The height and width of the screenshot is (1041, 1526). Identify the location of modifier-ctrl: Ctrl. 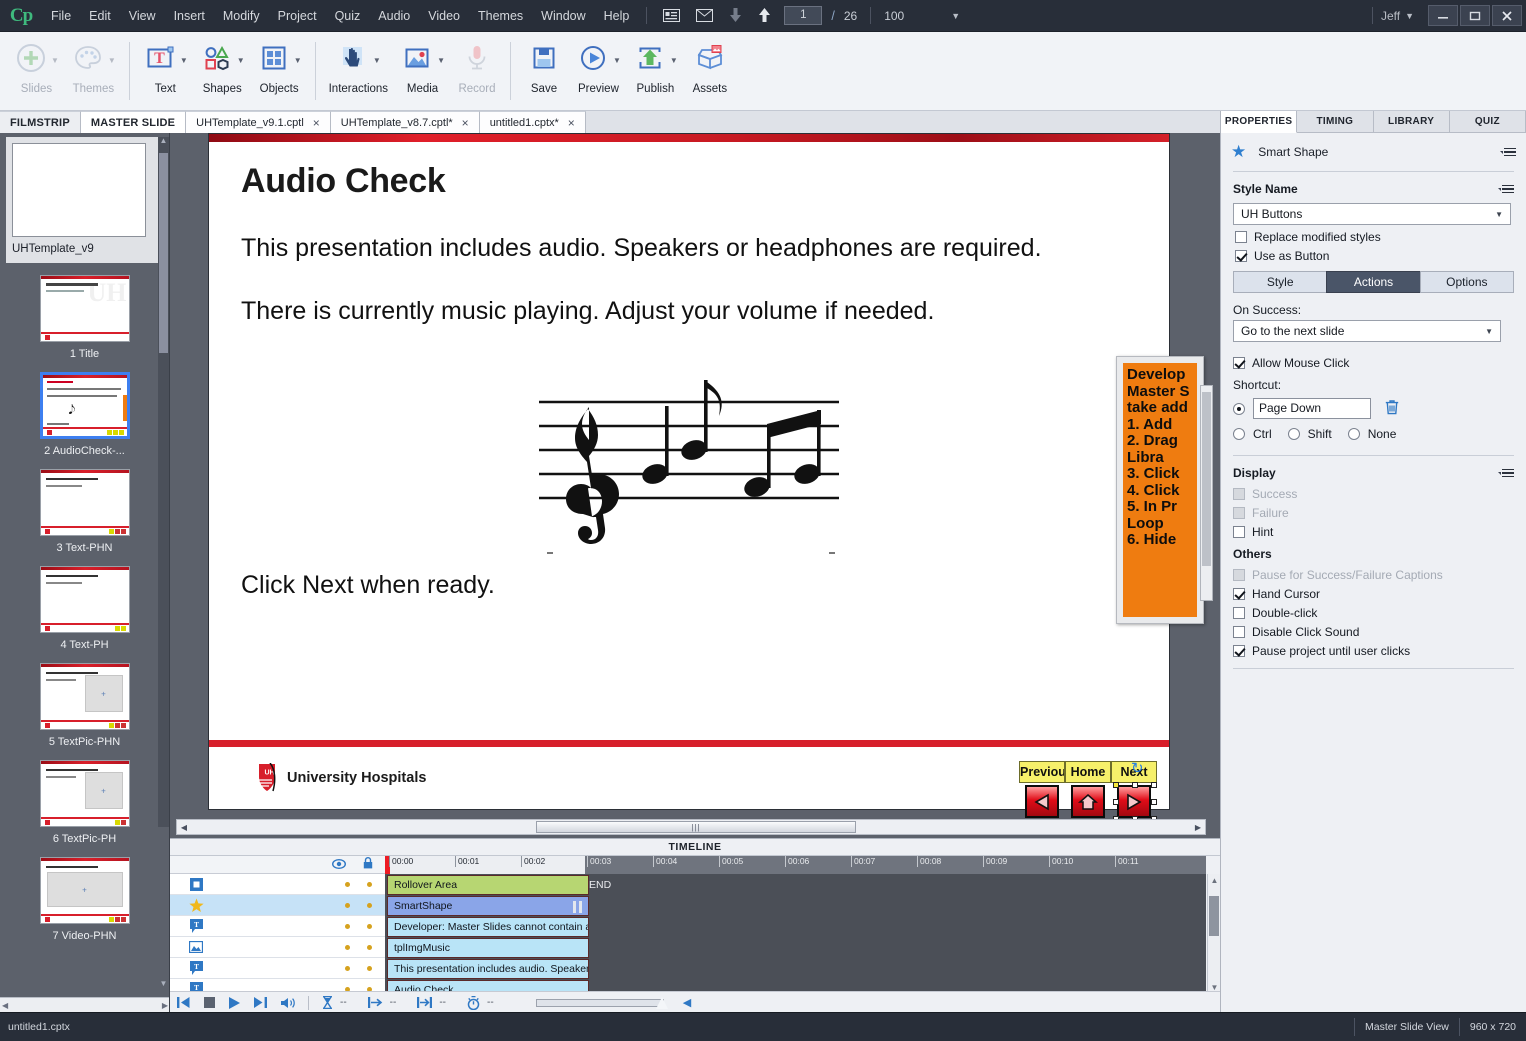
(1252, 434).